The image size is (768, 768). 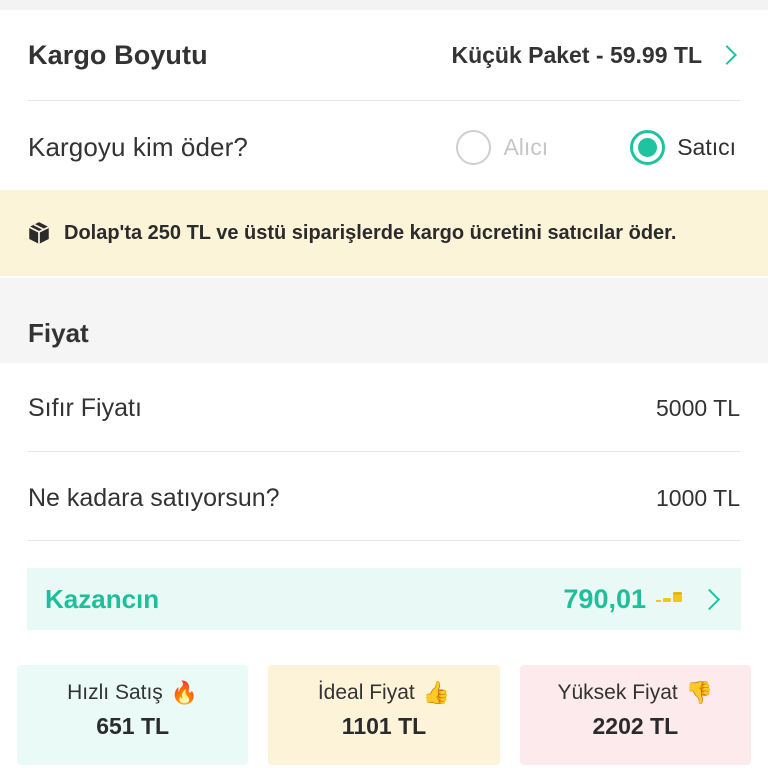 I want to click on cargo-size-label: Kargo Boyutu, so click(x=118, y=54).